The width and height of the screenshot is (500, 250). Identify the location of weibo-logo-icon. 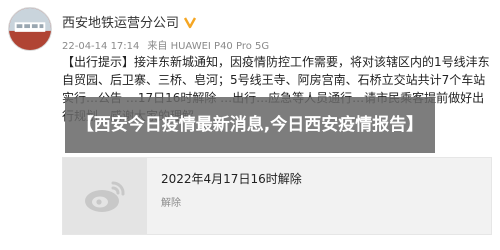
(105, 196).